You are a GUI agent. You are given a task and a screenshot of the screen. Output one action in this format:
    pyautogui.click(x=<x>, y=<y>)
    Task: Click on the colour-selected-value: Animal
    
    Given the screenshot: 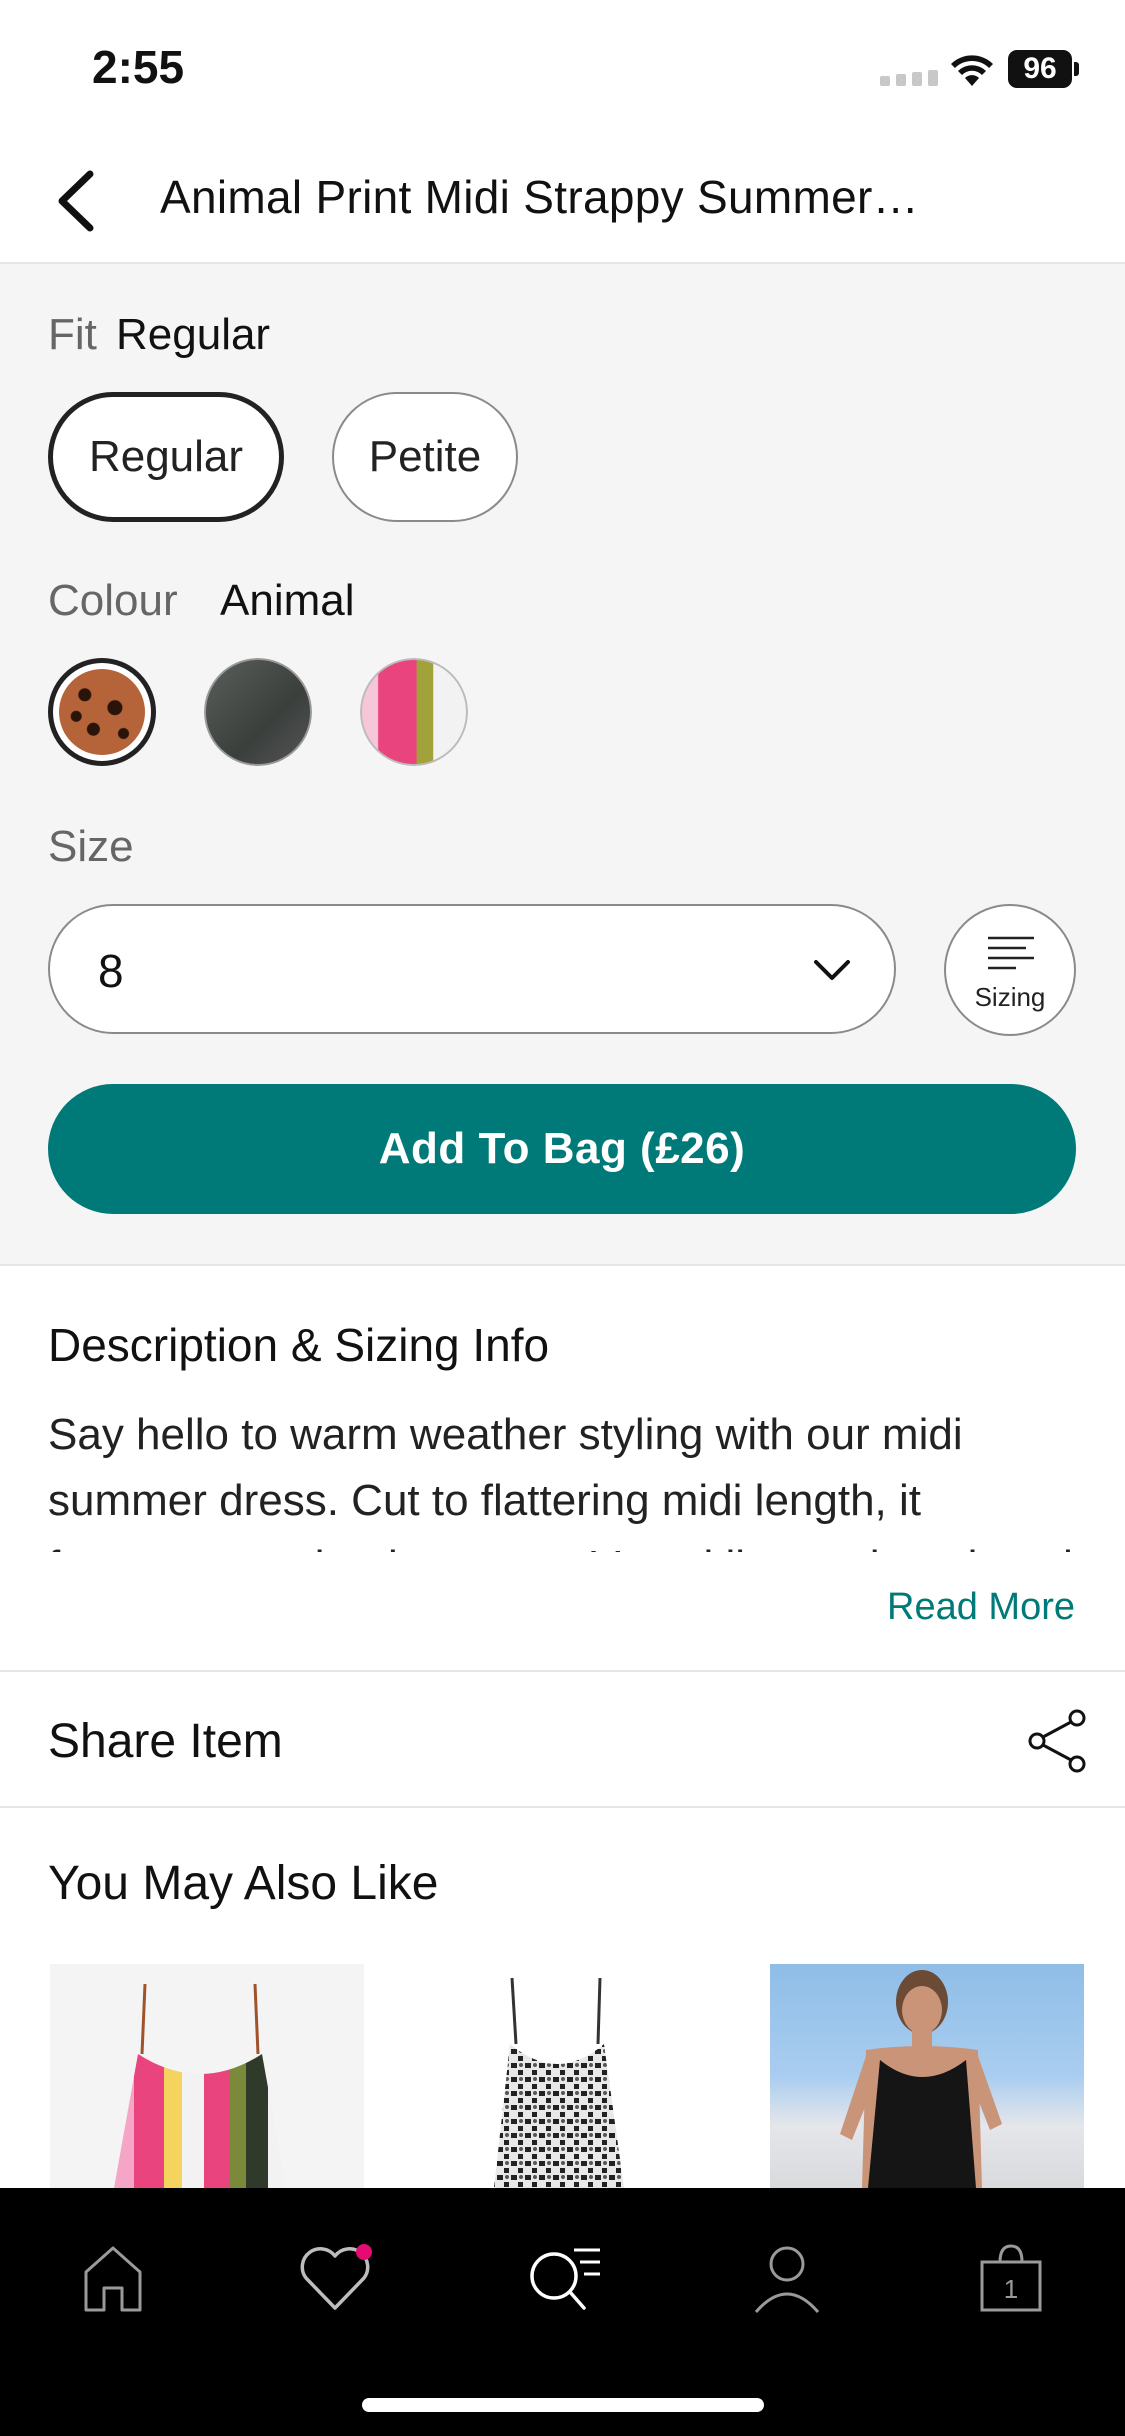 What is the action you would take?
    pyautogui.click(x=287, y=600)
    